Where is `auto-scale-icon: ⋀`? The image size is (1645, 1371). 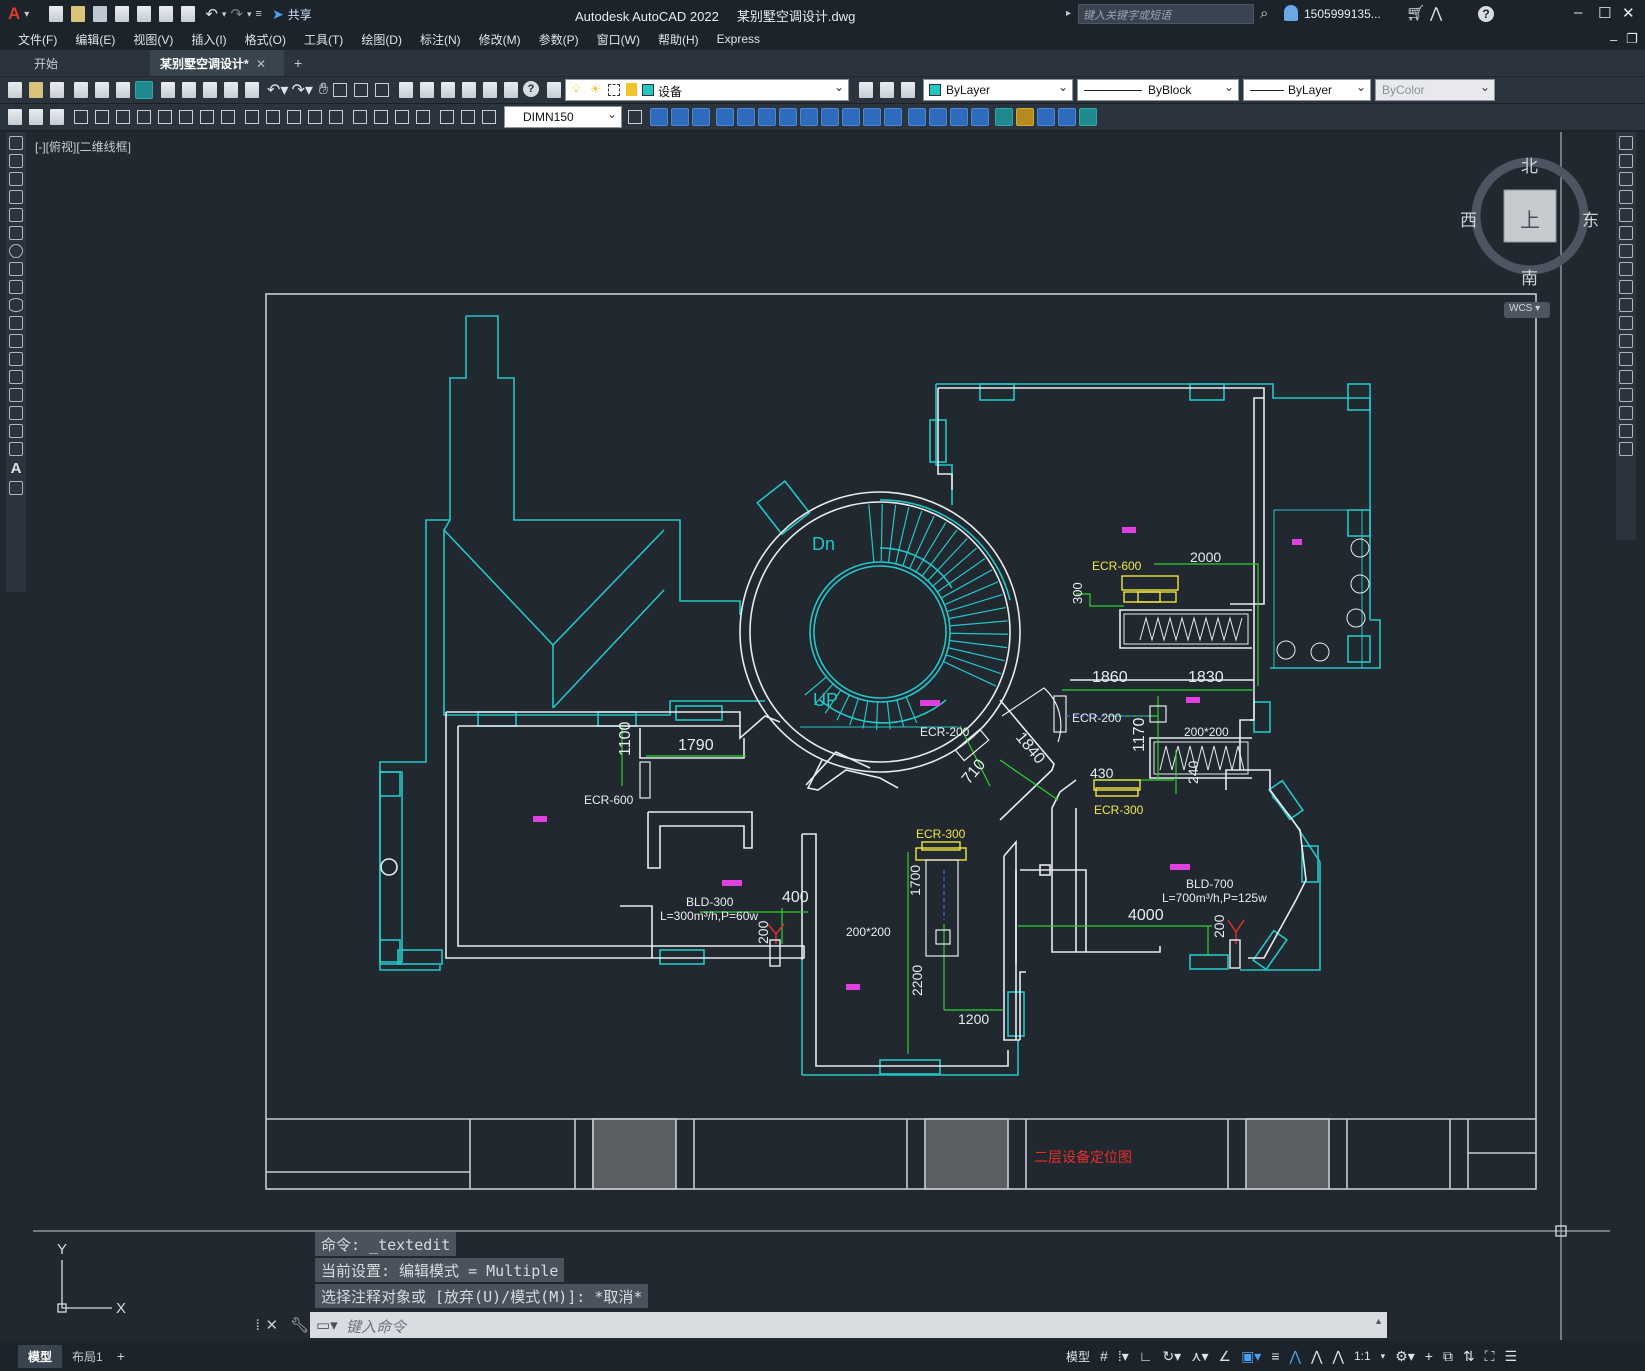 auto-scale-icon: ⋀ is located at coordinates (1316, 1356).